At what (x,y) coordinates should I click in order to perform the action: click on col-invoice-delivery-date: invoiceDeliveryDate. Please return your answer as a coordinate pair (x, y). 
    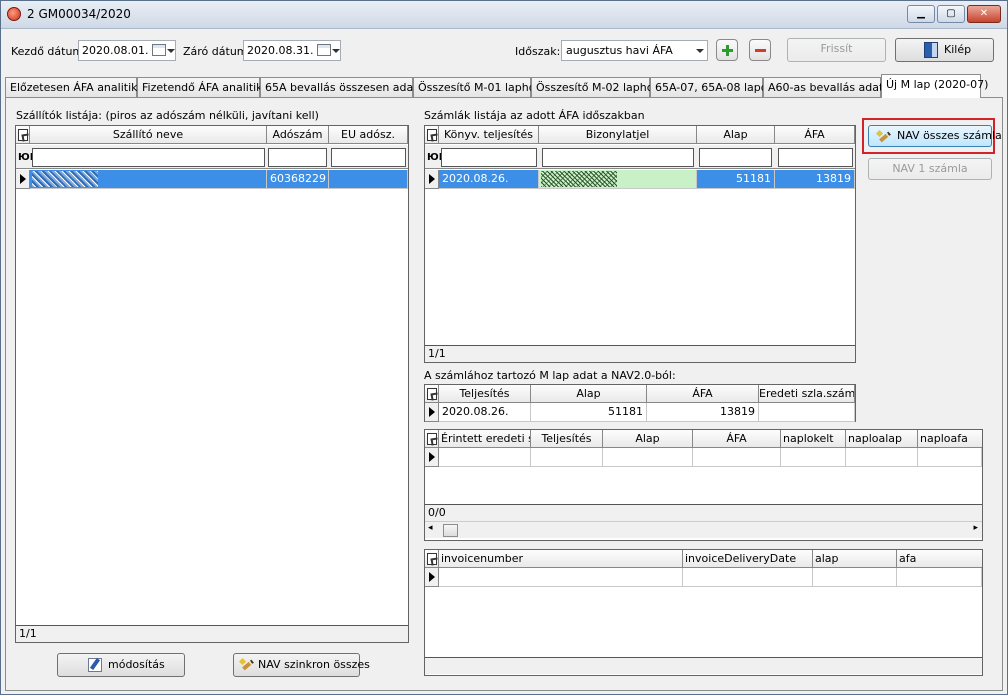
    Looking at the image, I should click on (748, 559).